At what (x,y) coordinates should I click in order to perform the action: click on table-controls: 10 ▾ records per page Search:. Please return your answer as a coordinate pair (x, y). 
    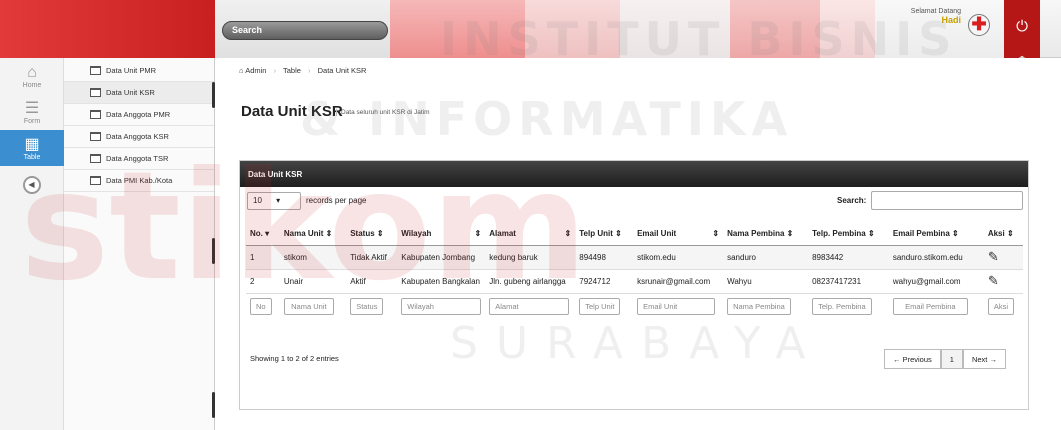
    Looking at the image, I should click on (634, 202).